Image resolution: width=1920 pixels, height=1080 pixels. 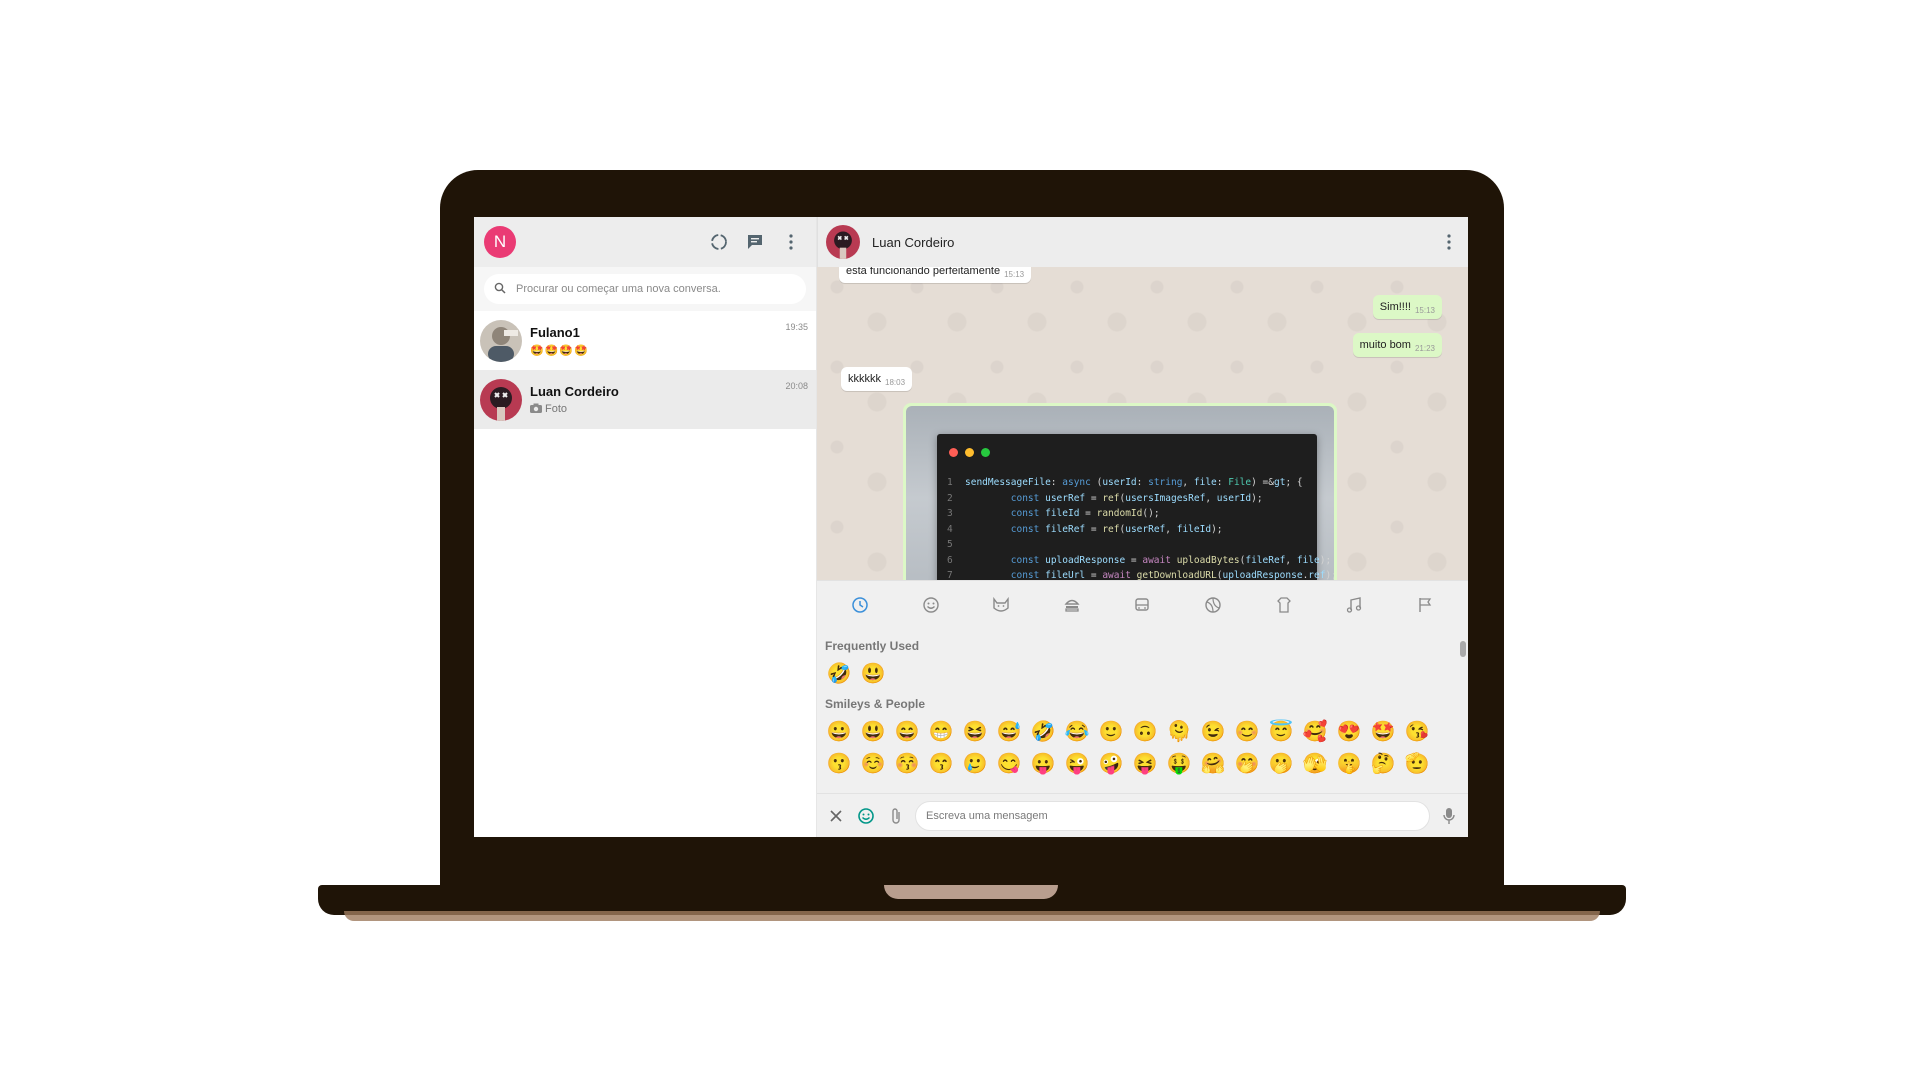 I want to click on line-number: 1, so click(x=950, y=482).